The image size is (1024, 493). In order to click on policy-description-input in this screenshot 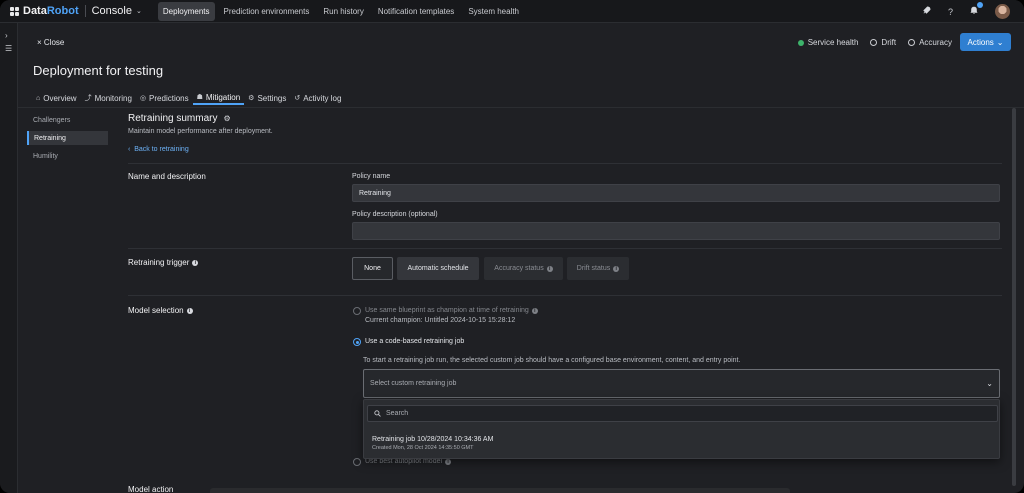, I will do `click(676, 231)`.